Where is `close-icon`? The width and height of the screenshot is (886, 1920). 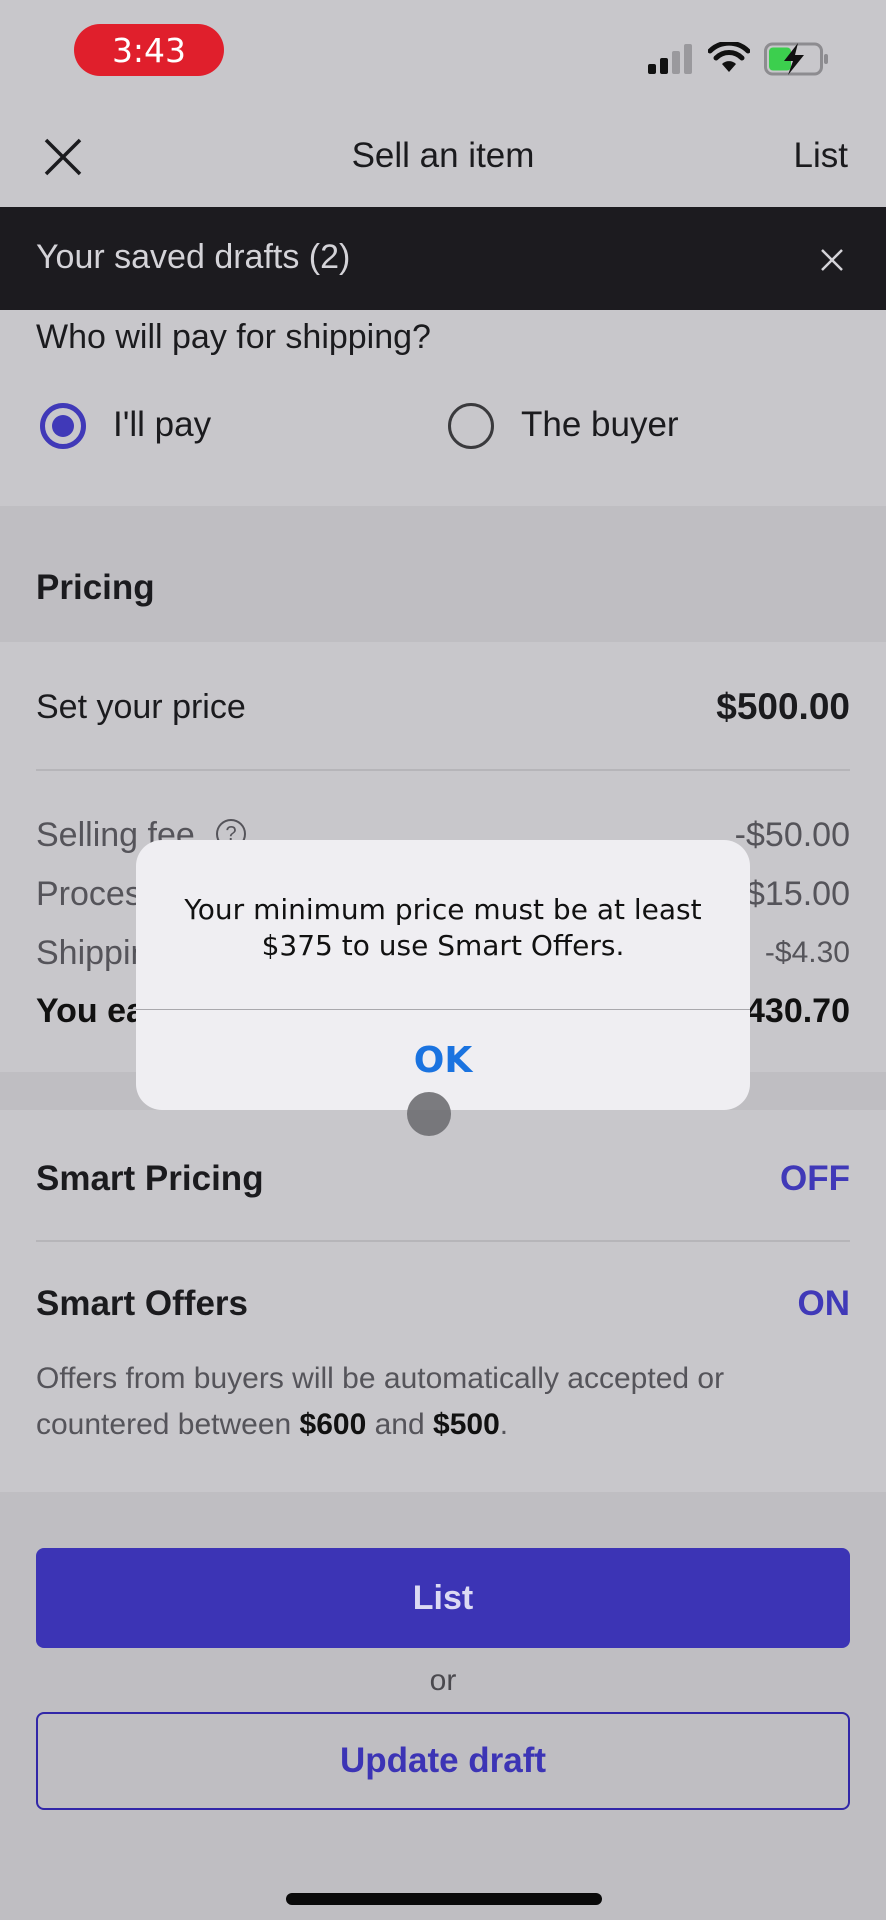
close-icon is located at coordinates (832, 260).